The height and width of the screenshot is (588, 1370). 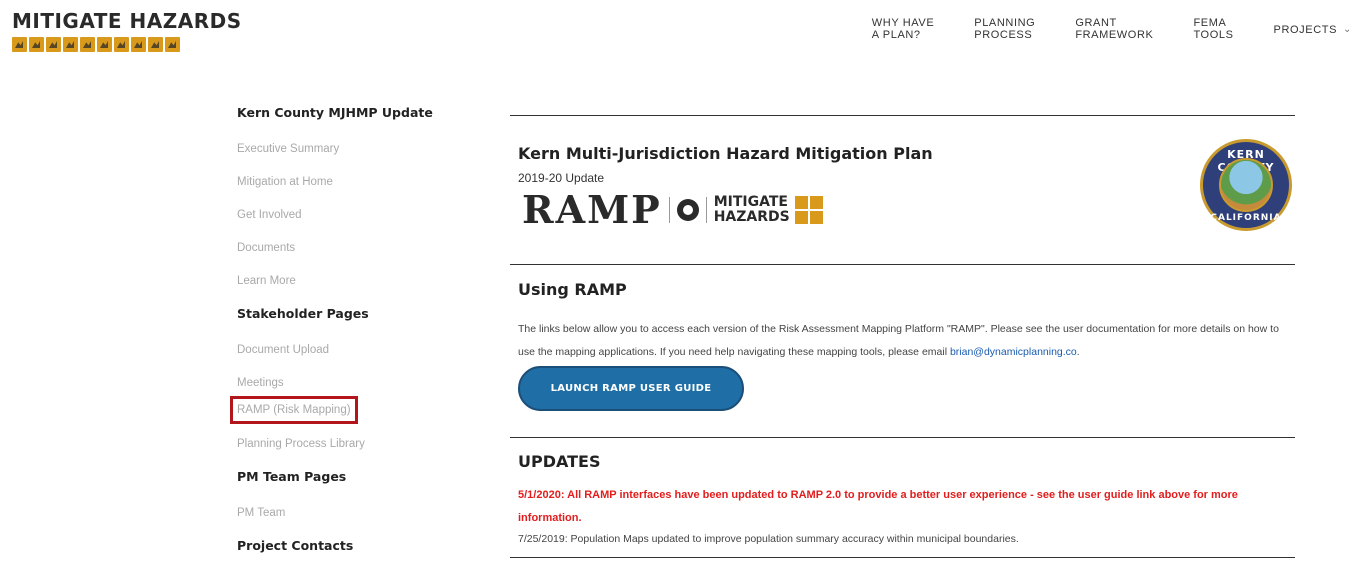 I want to click on sidebar-item-document-upload: Document Upload, so click(x=337, y=357).